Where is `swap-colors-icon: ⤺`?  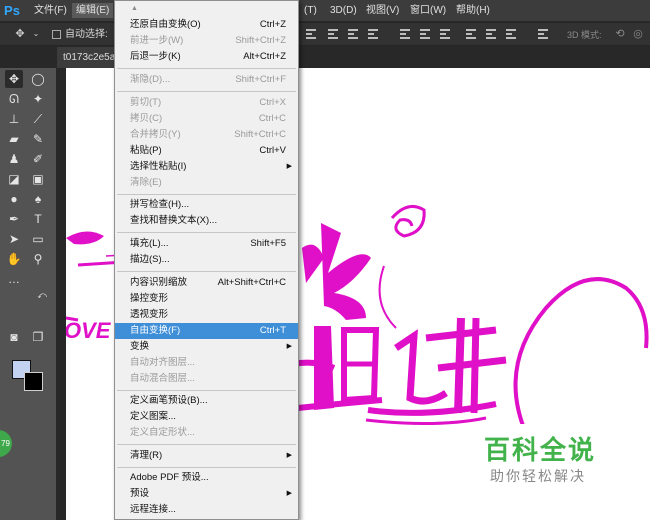 swap-colors-icon: ⤺ is located at coordinates (42, 295).